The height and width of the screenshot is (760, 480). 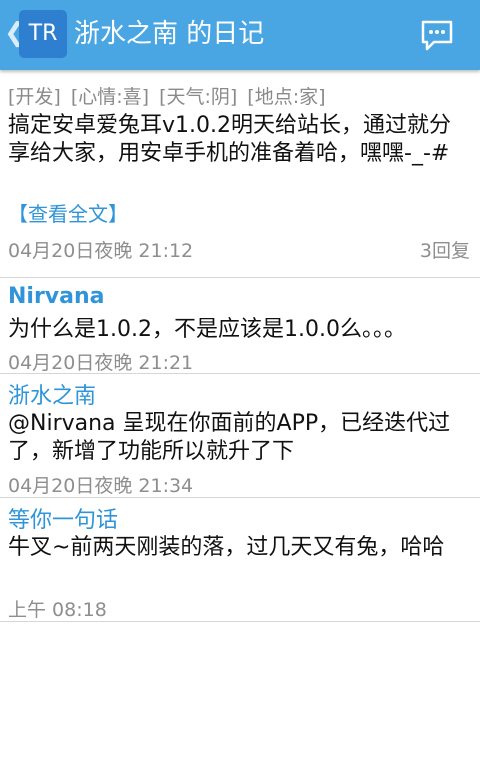 What do you see at coordinates (110, 97) in the screenshot?
I see `tag-mood: [心情:喜]` at bounding box center [110, 97].